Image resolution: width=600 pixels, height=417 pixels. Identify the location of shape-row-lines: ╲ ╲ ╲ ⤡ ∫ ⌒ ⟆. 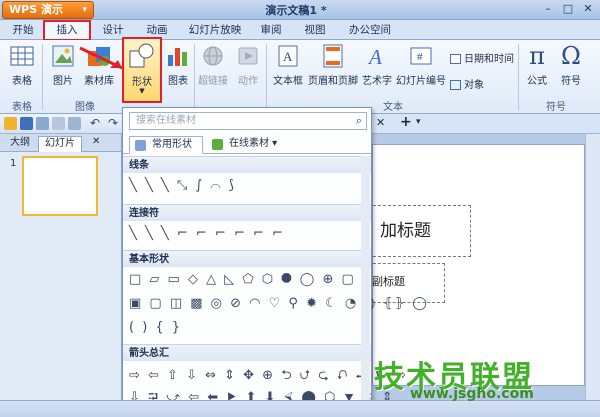
(182, 185).